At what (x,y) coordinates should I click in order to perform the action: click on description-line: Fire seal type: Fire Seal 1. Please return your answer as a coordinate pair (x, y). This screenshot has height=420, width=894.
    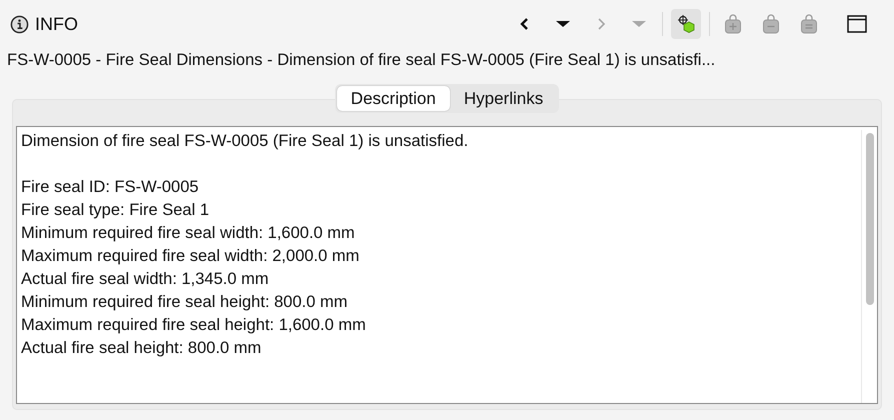
    Looking at the image, I should click on (115, 210).